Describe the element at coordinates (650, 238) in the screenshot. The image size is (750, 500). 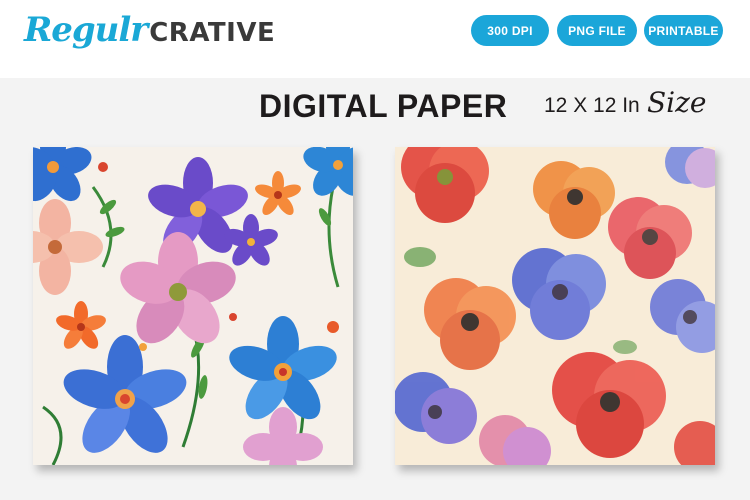
I see `poppy-red-right` at that location.